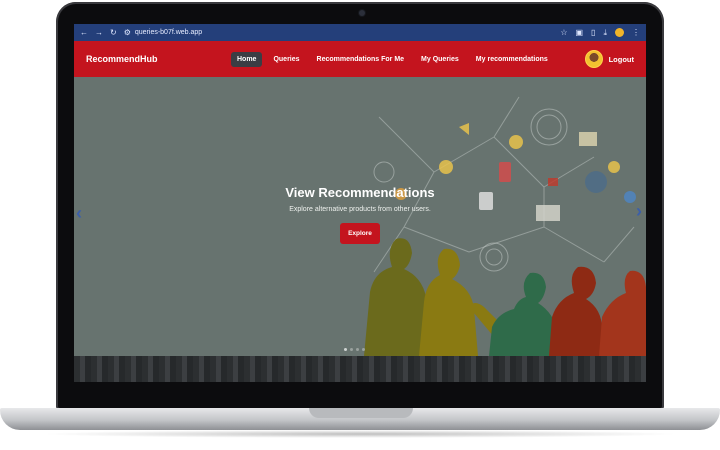 This screenshot has height=450, width=720. Describe the element at coordinates (113, 32) in the screenshot. I see `reload-icon: ↻` at that location.